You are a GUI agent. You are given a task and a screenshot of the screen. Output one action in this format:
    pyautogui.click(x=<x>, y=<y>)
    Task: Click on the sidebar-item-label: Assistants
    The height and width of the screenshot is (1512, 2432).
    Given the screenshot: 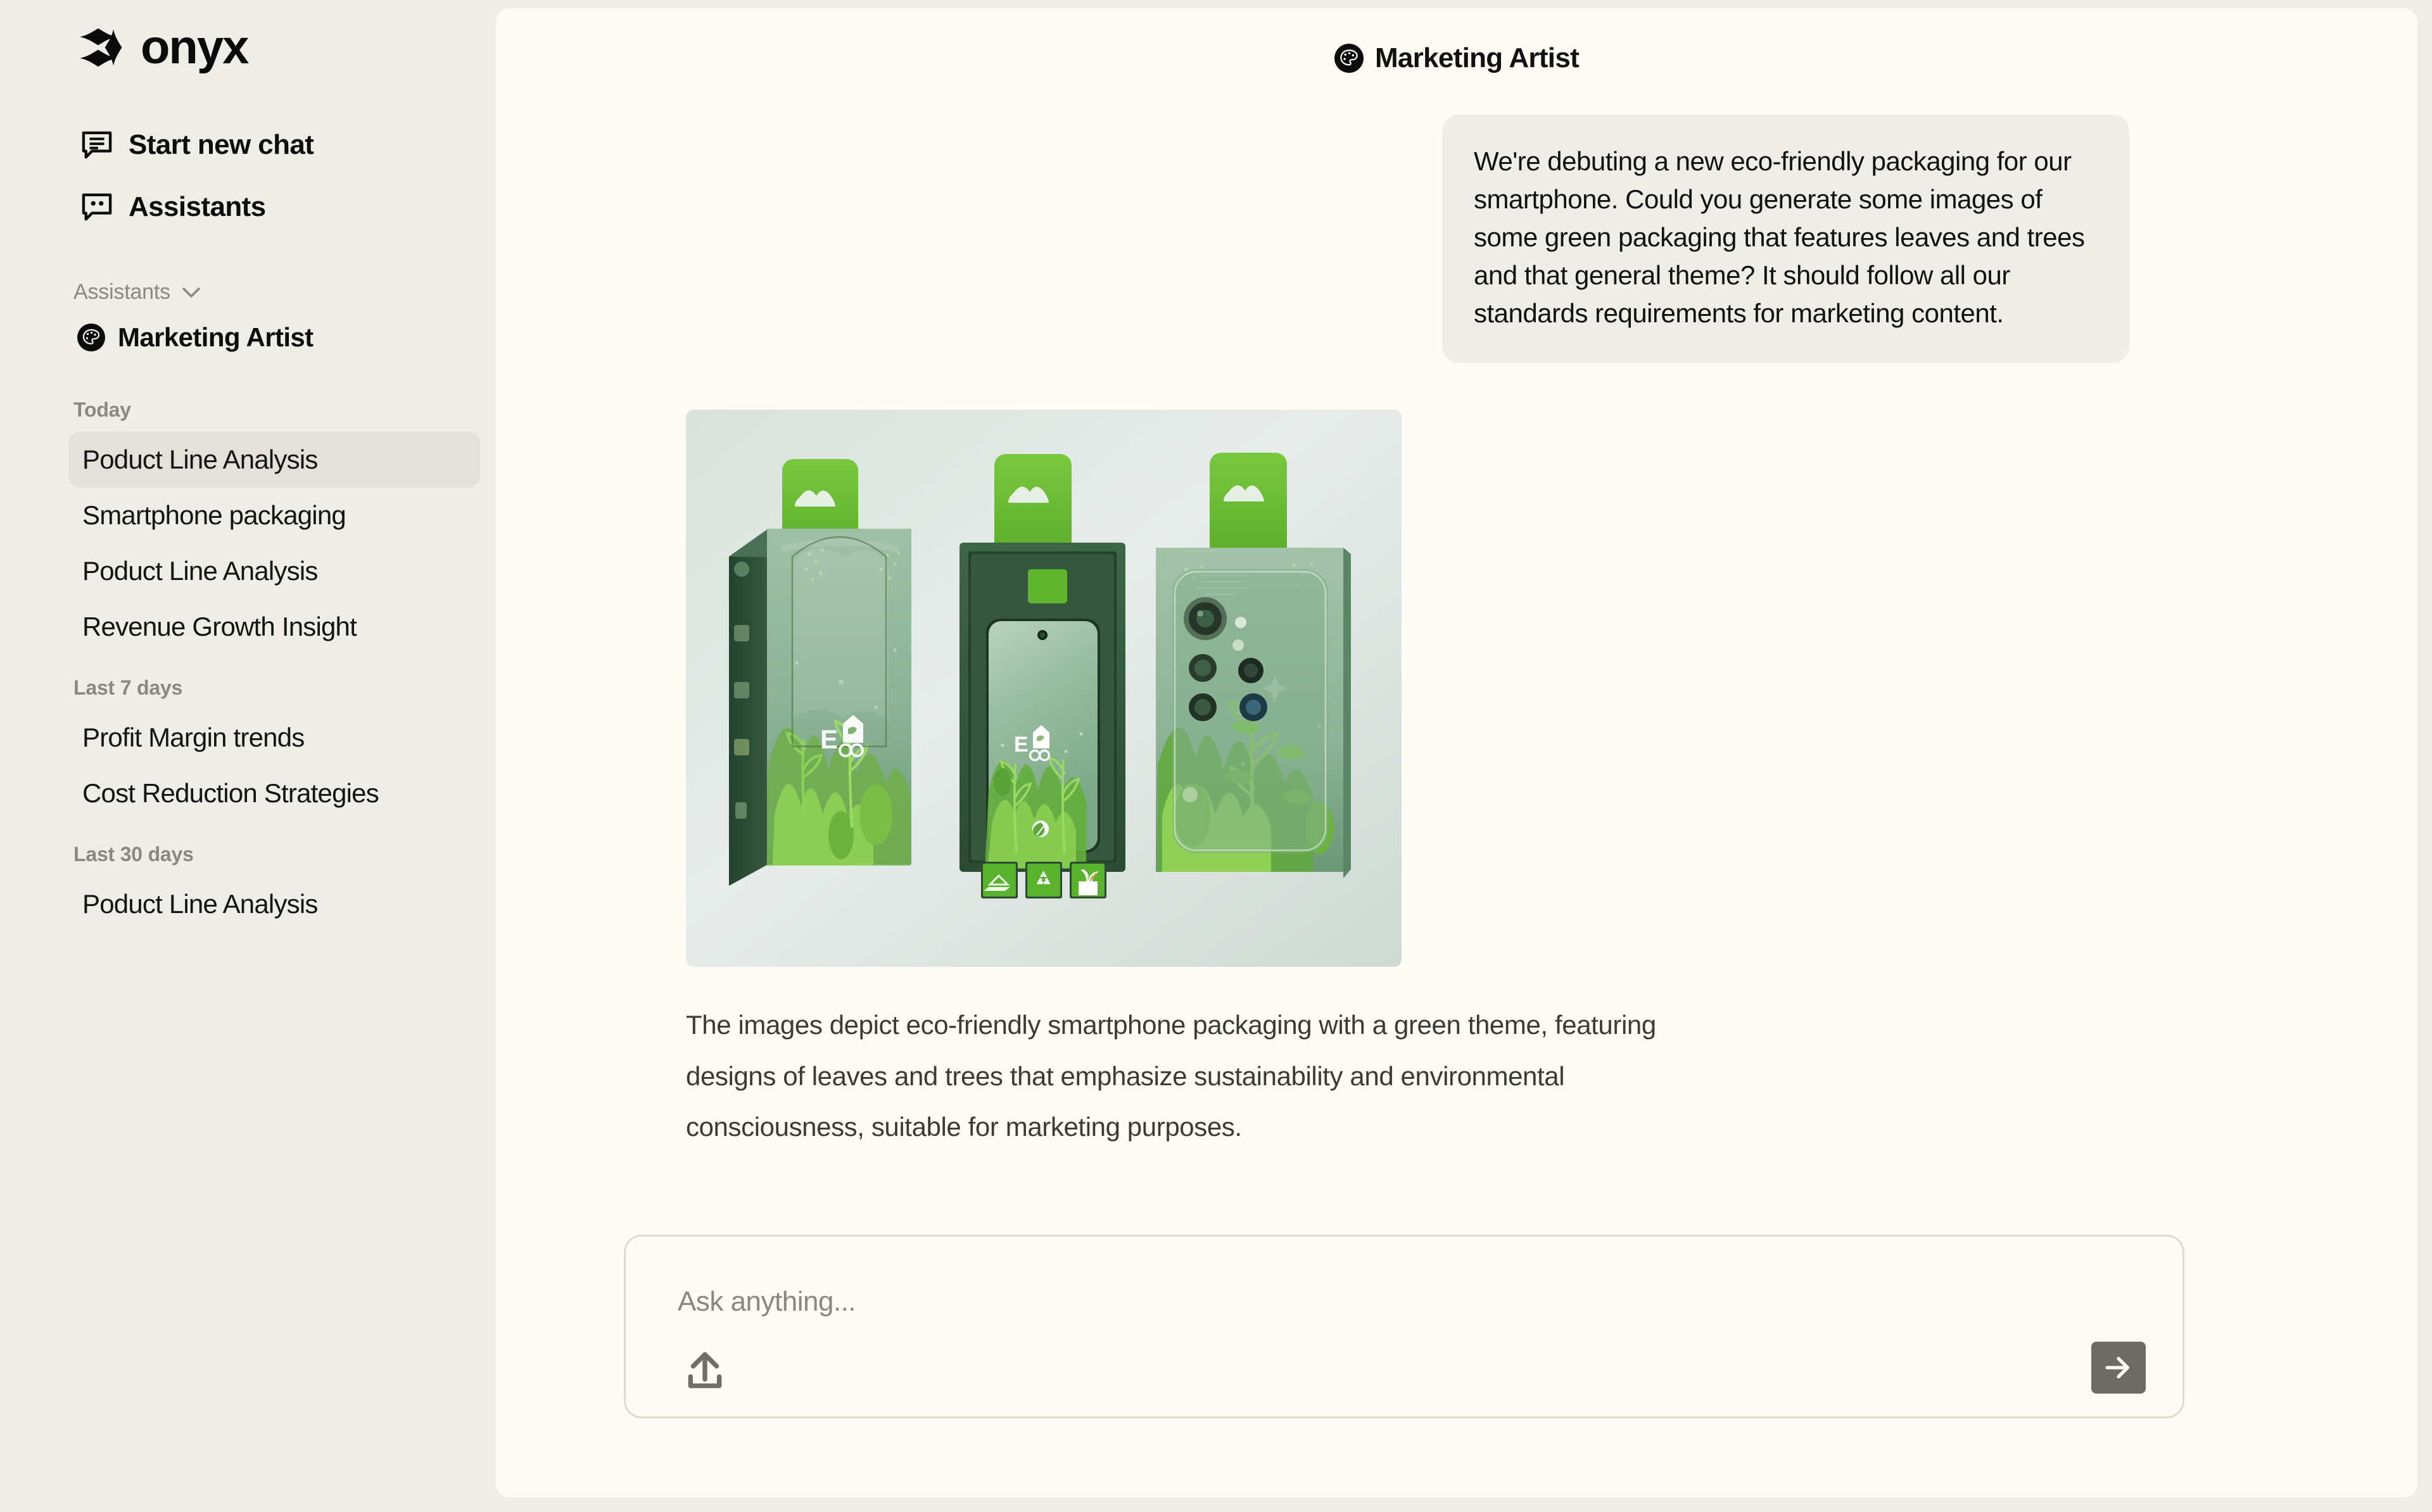 What is the action you would take?
    pyautogui.click(x=197, y=206)
    